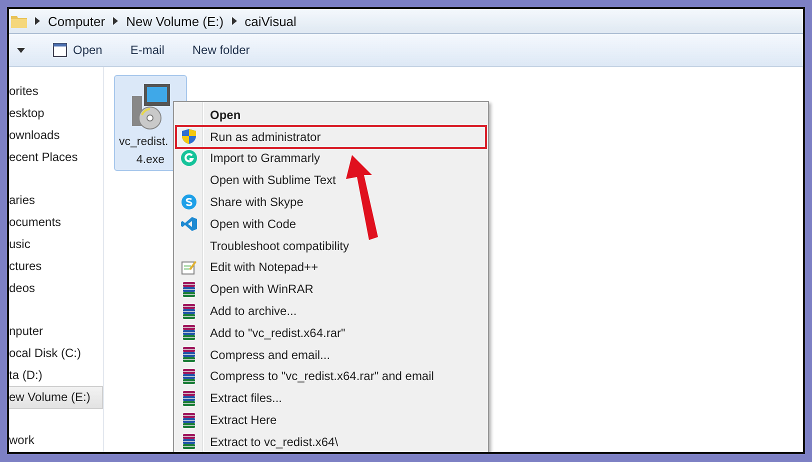  What do you see at coordinates (56, 157) in the screenshot?
I see `nav-item: ecent Places` at bounding box center [56, 157].